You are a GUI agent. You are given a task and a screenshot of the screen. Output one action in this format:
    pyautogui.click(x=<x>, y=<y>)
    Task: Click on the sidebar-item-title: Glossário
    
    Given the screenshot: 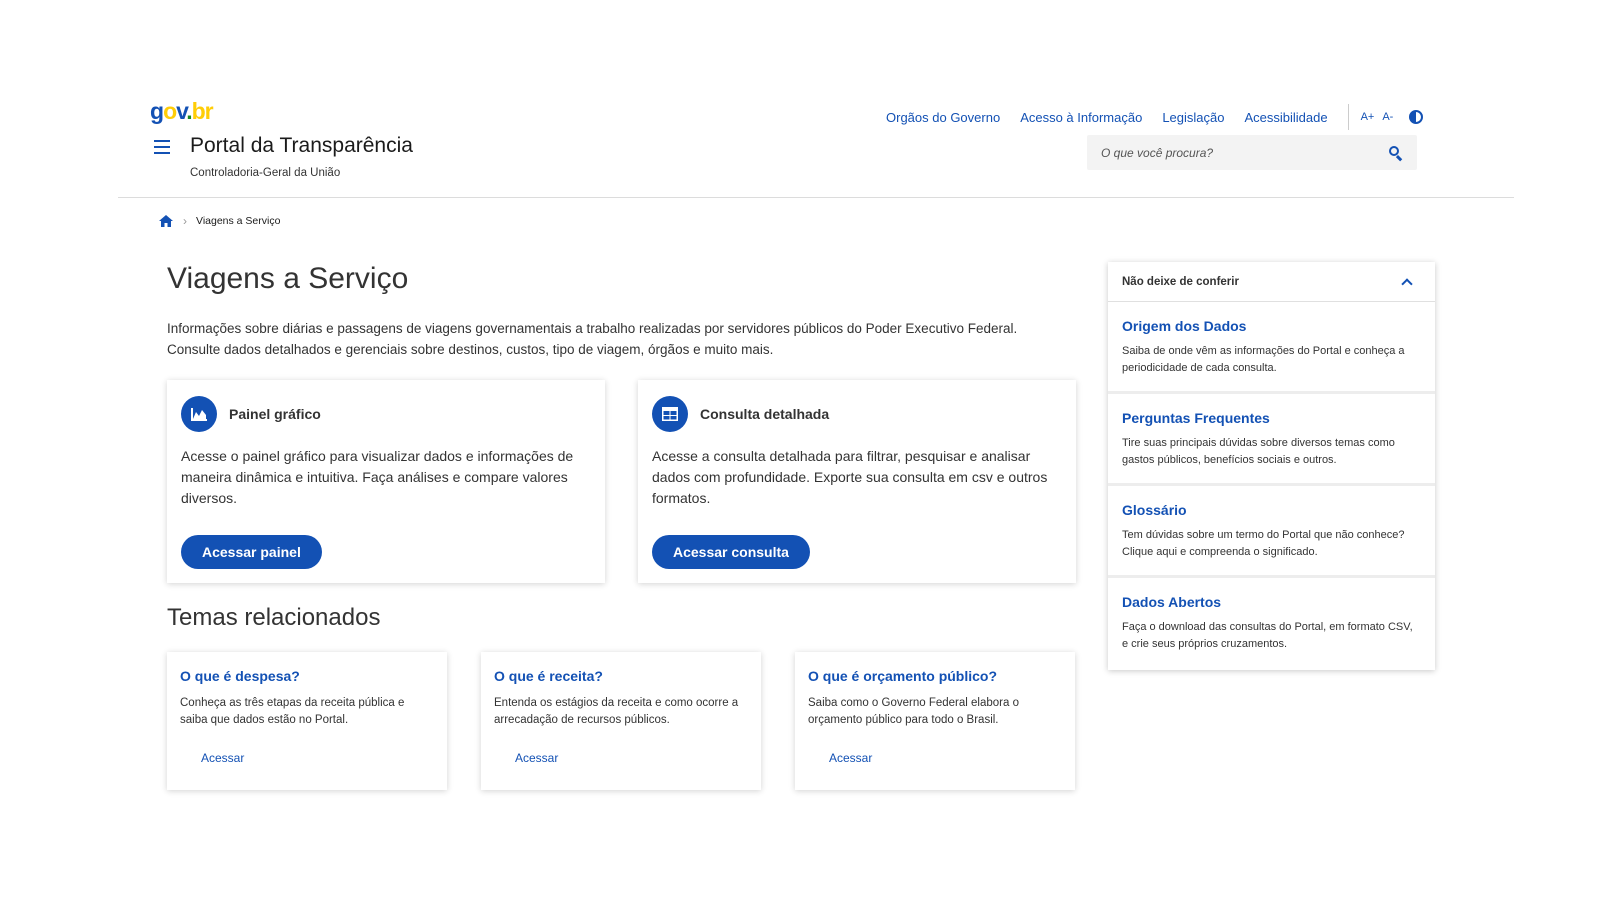 What is the action you would take?
    pyautogui.click(x=1154, y=510)
    